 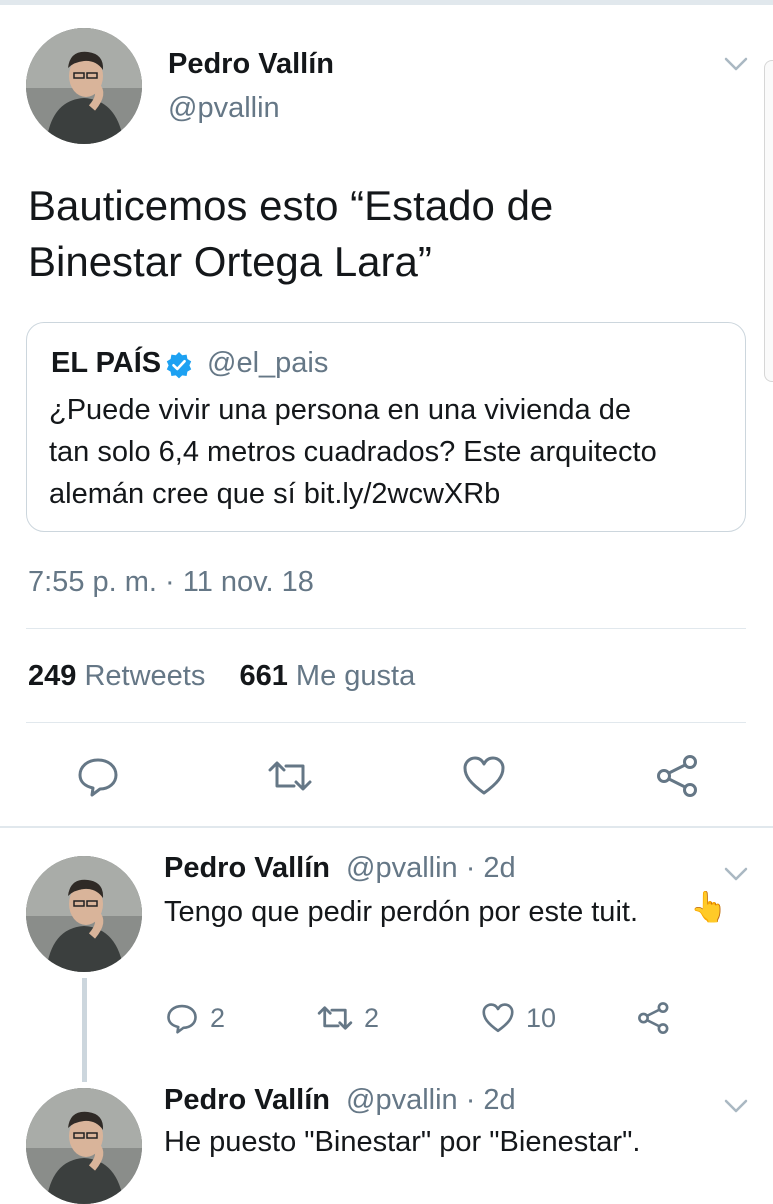 I want to click on thread-connector, so click(x=84, y=1030).